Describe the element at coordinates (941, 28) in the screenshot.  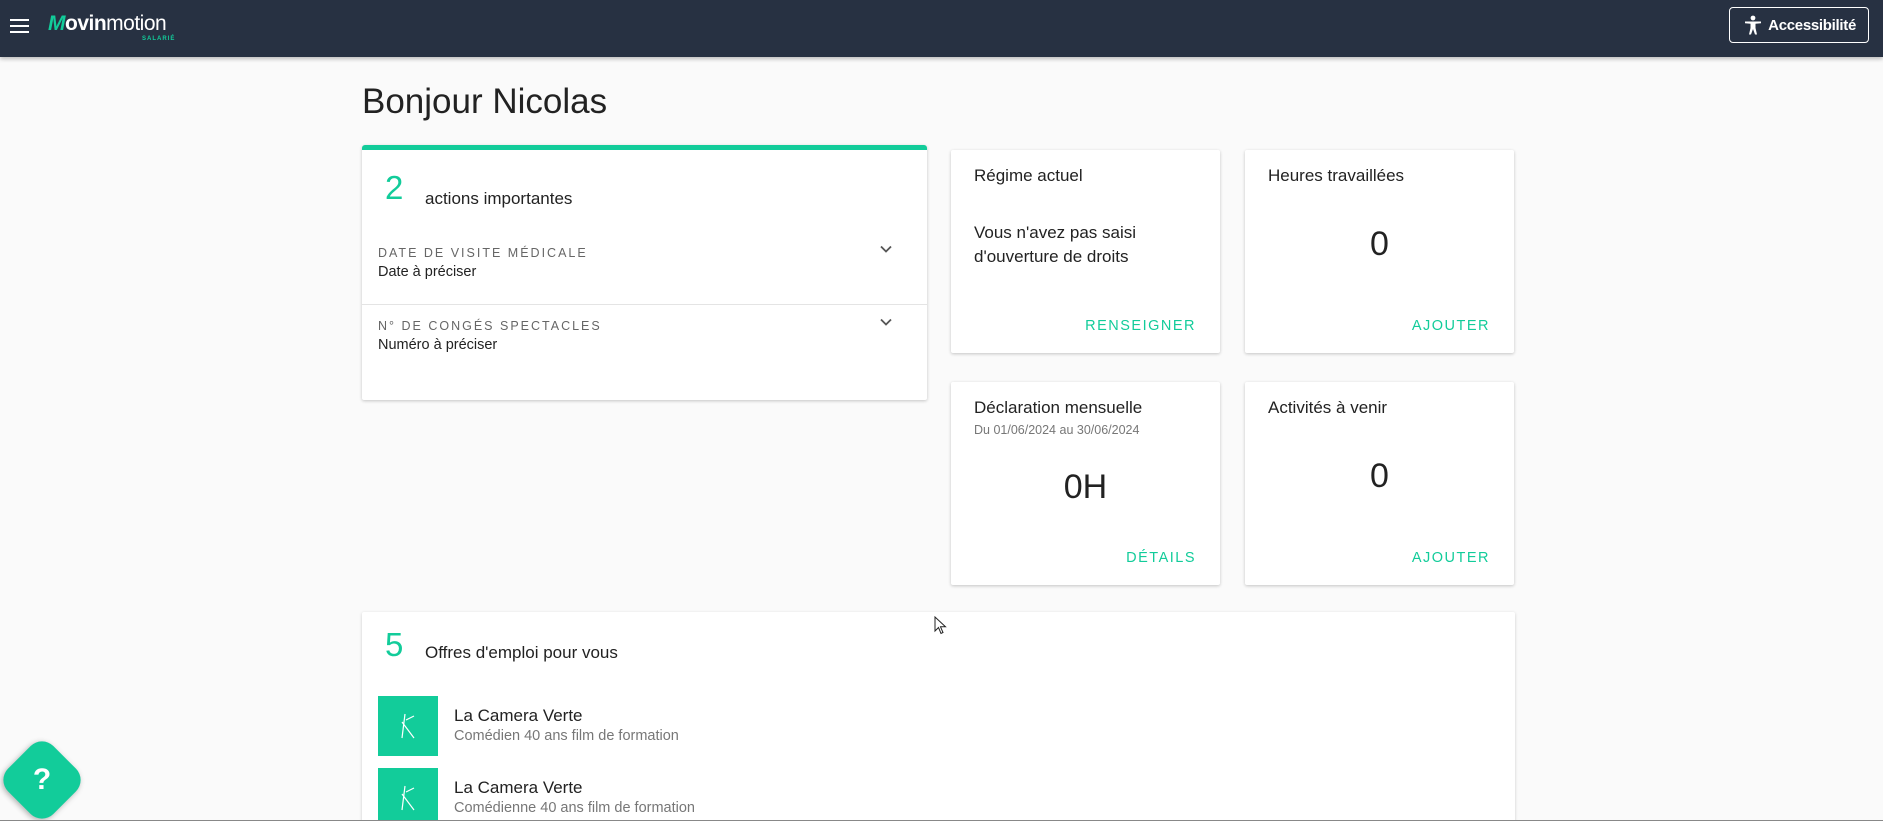
I see `top-bar: Movinmotion SALARIÉ Accessibilité` at that location.